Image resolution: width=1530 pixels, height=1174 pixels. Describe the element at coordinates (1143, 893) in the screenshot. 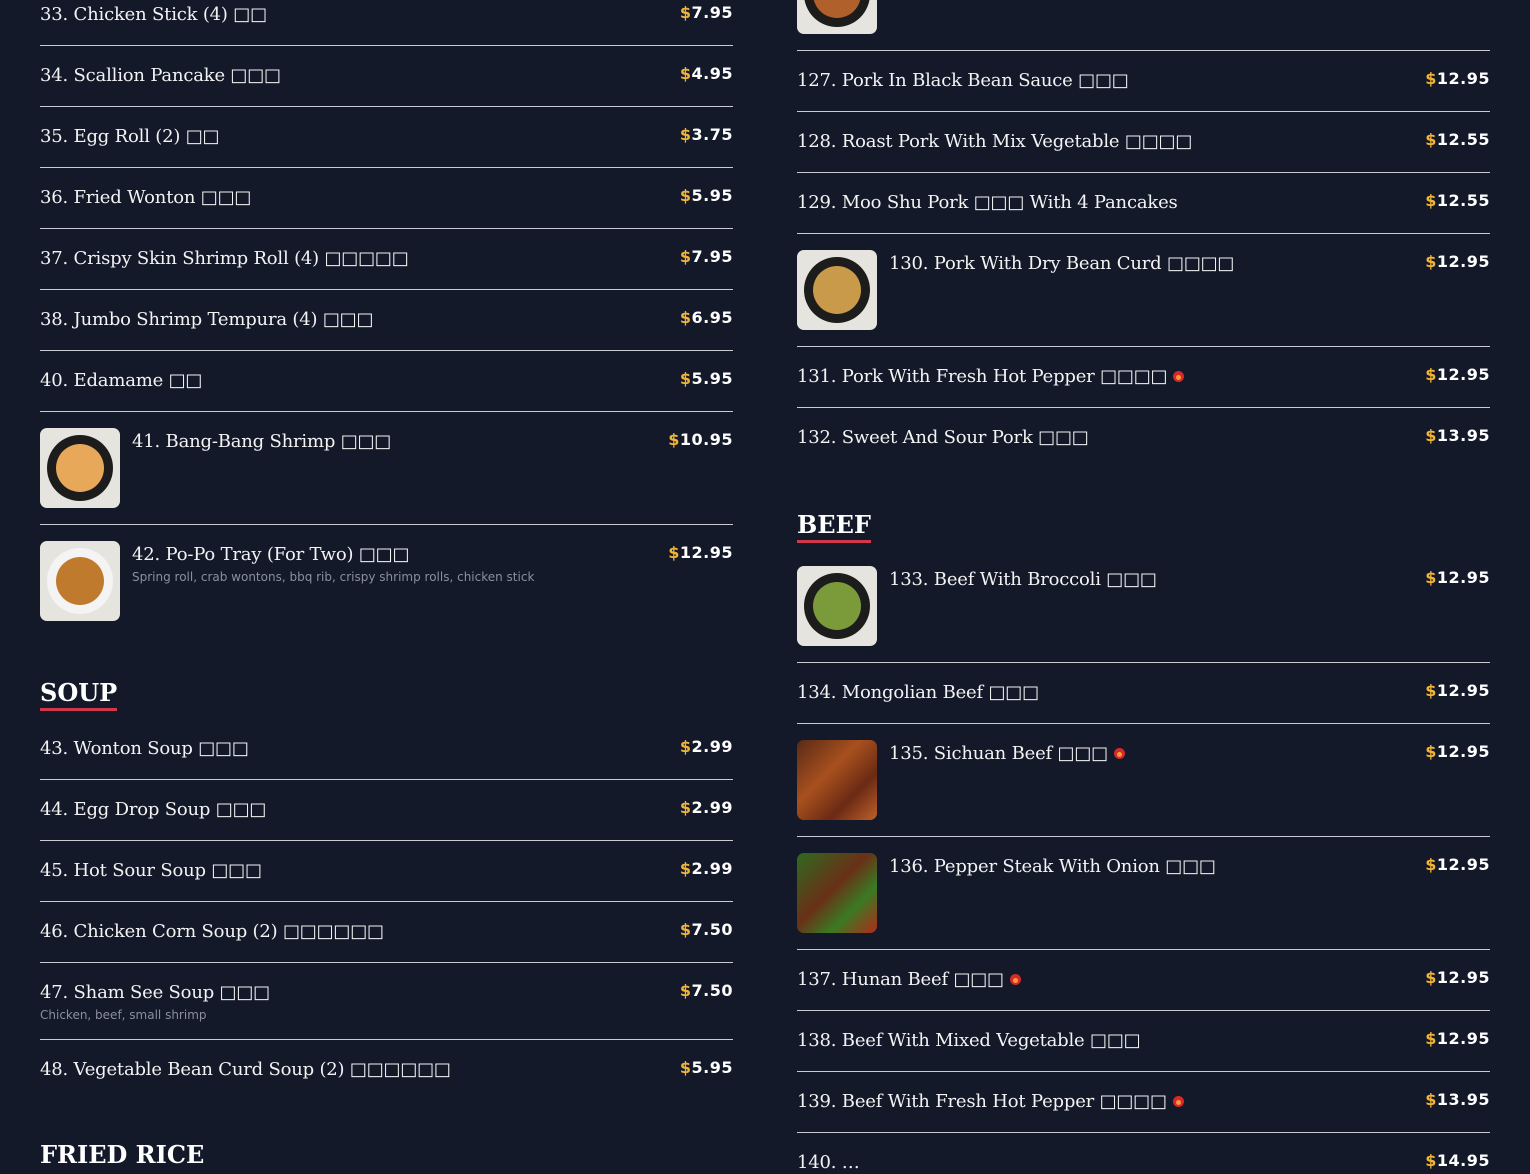

I see `menu-item: 136. Pepper Steak With Onion □□□ $12.95` at that location.